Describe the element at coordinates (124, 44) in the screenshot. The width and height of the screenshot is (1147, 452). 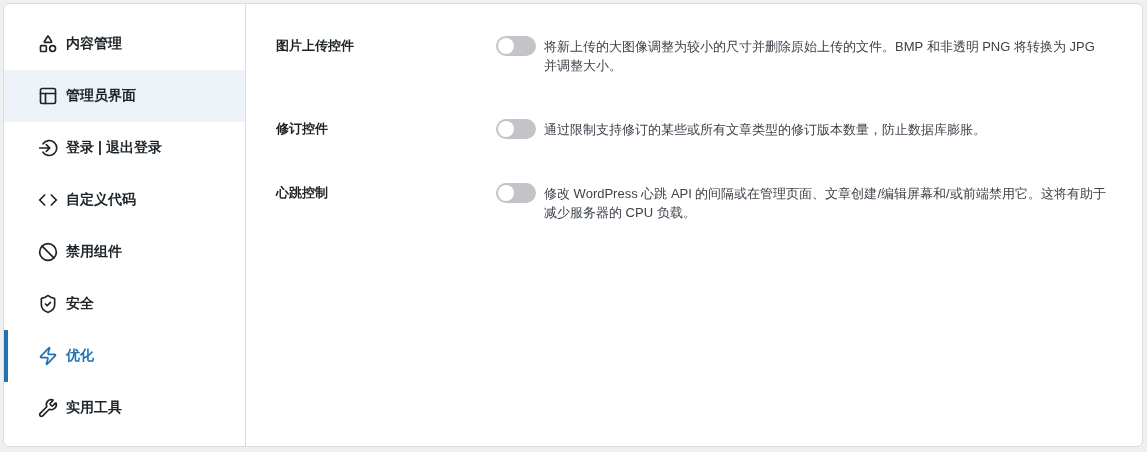
I see `sidebar-item: 内容管理` at that location.